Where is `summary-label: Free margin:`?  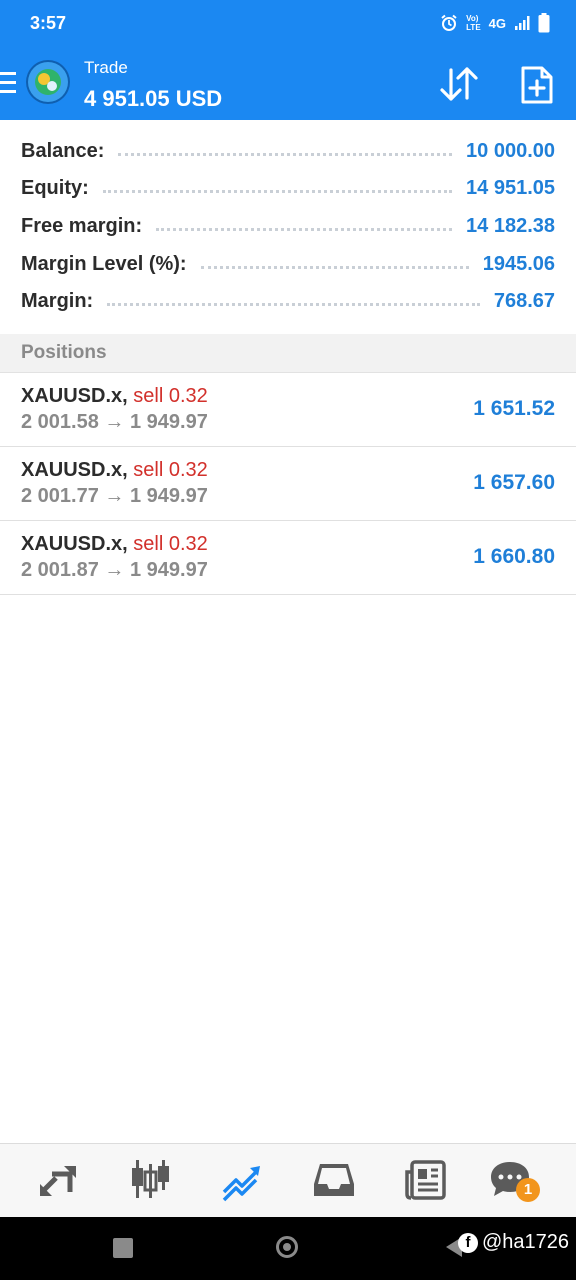
summary-label: Free margin: is located at coordinates (82, 225).